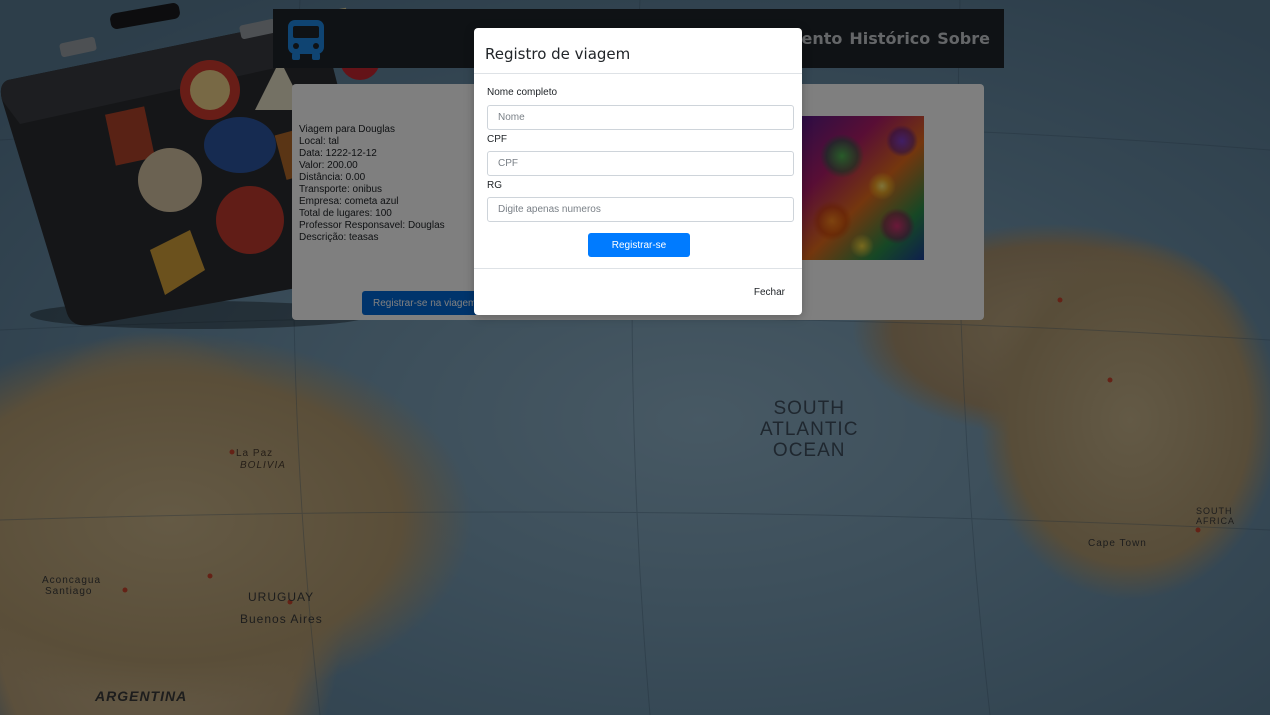 Image resolution: width=1270 pixels, height=715 pixels. I want to click on name-label: Nome completo, so click(522, 92).